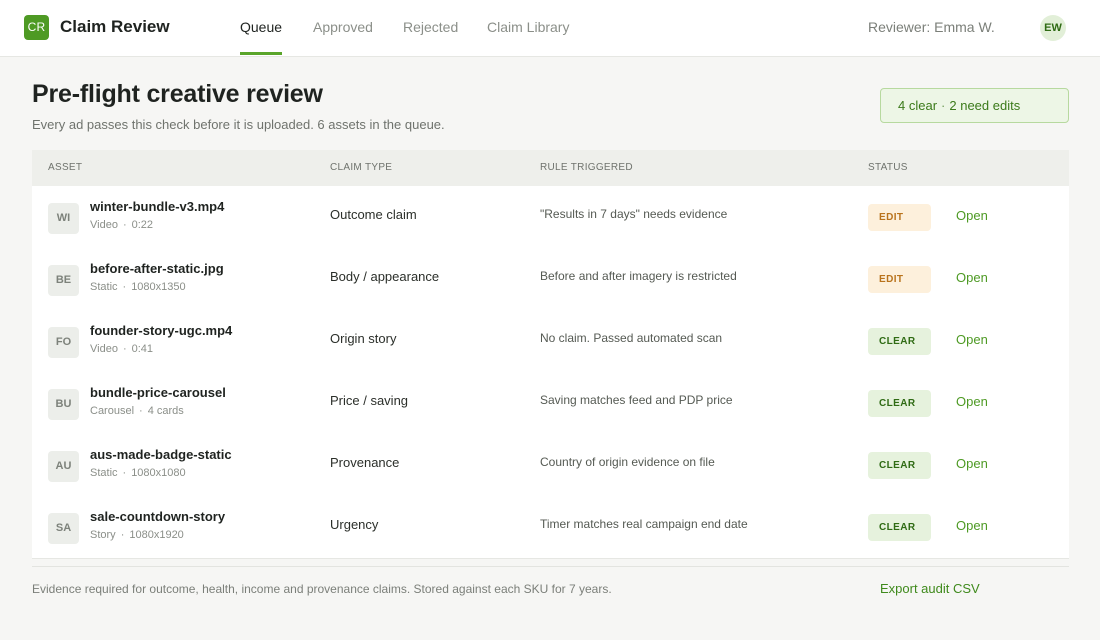  Describe the element at coordinates (365, 462) in the screenshot. I see `claim-type: Provenance` at that location.